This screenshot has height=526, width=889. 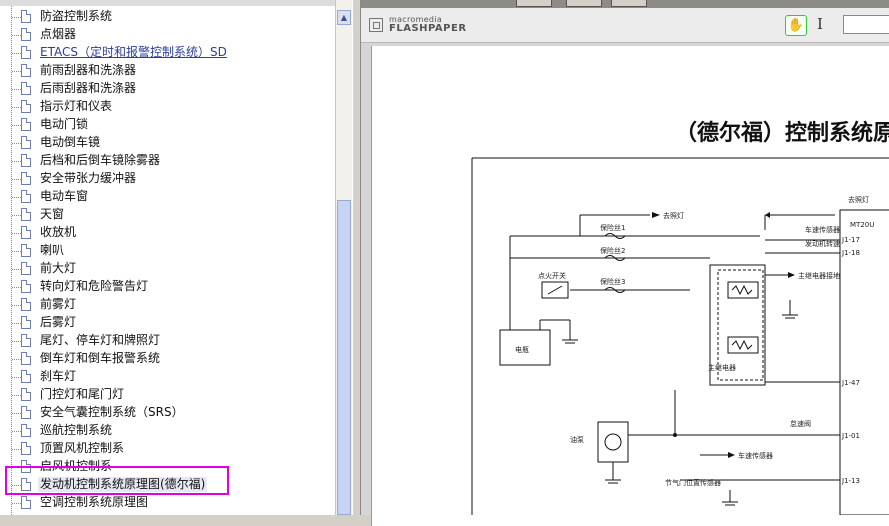 What do you see at coordinates (52, 250) in the screenshot?
I see `tree-item-label: 喇叭` at bounding box center [52, 250].